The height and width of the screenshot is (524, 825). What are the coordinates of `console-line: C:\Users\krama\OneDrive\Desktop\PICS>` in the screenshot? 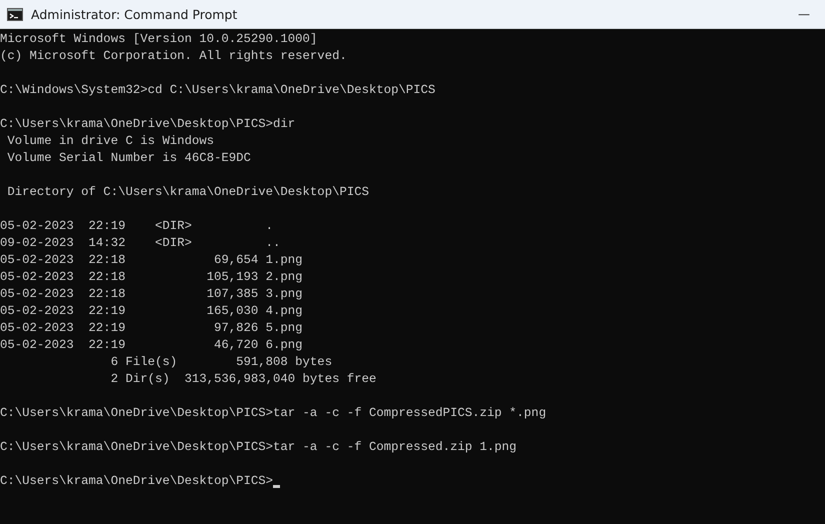 It's located at (137, 481).